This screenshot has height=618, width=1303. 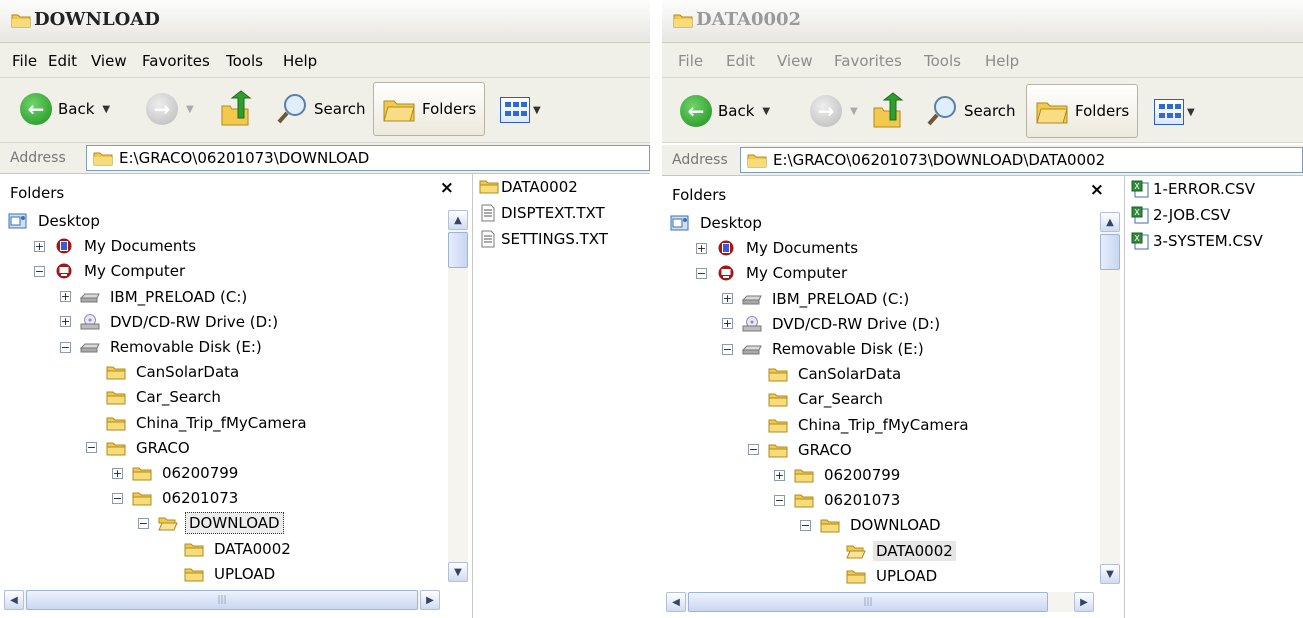 I want to click on scroll-down-icon: ▼, so click(x=1110, y=574).